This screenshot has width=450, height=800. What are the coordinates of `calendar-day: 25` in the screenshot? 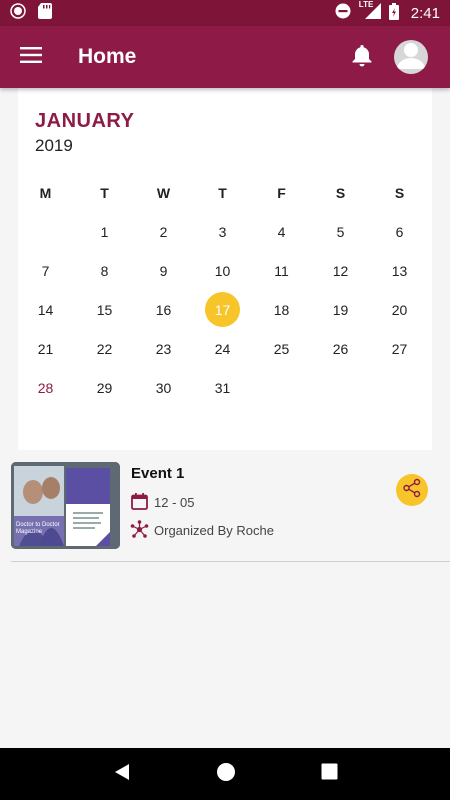 It's located at (281, 348).